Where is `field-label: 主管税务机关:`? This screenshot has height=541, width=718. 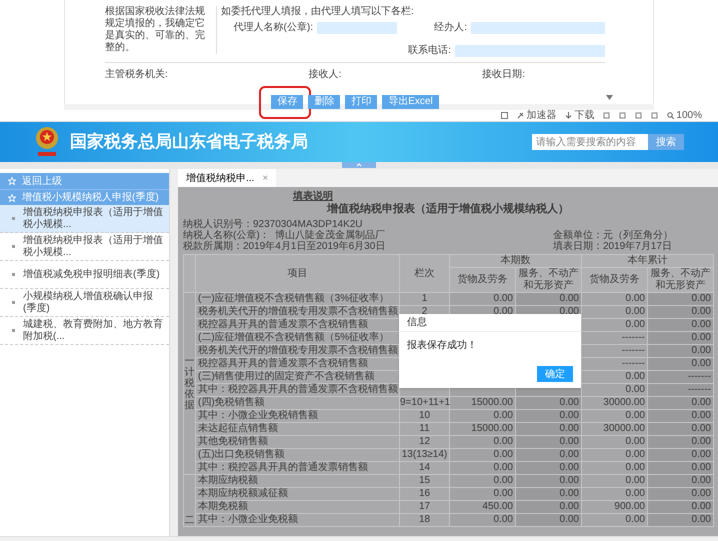 field-label: 主管税务机关: is located at coordinates (136, 75).